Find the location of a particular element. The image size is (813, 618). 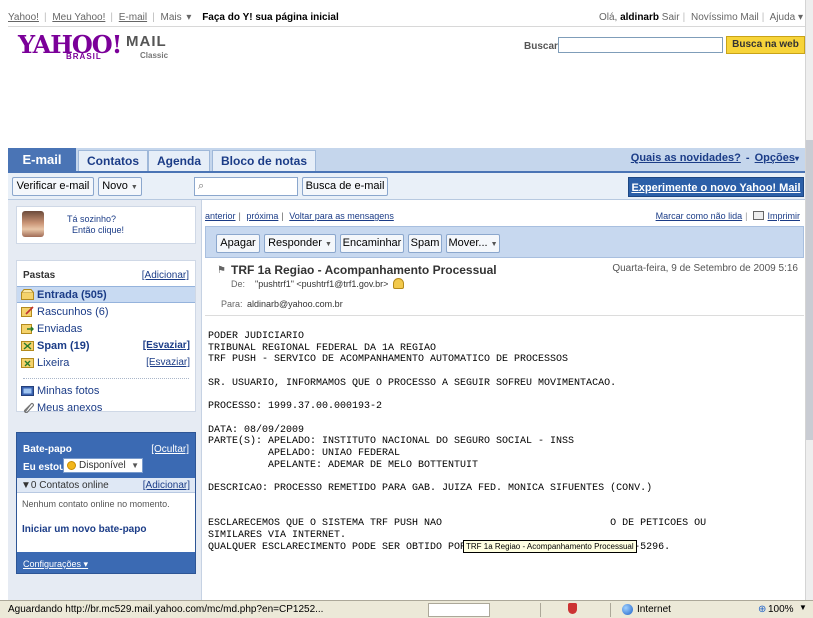

make-homepage-link: Faça do Y! sua página inicial is located at coordinates (270, 17).